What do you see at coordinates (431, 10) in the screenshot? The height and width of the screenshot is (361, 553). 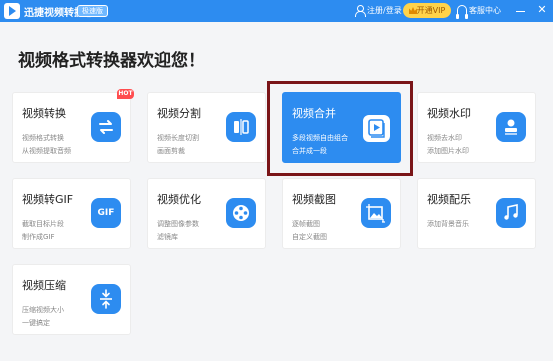 I see `vip-label: 开通VIP` at bounding box center [431, 10].